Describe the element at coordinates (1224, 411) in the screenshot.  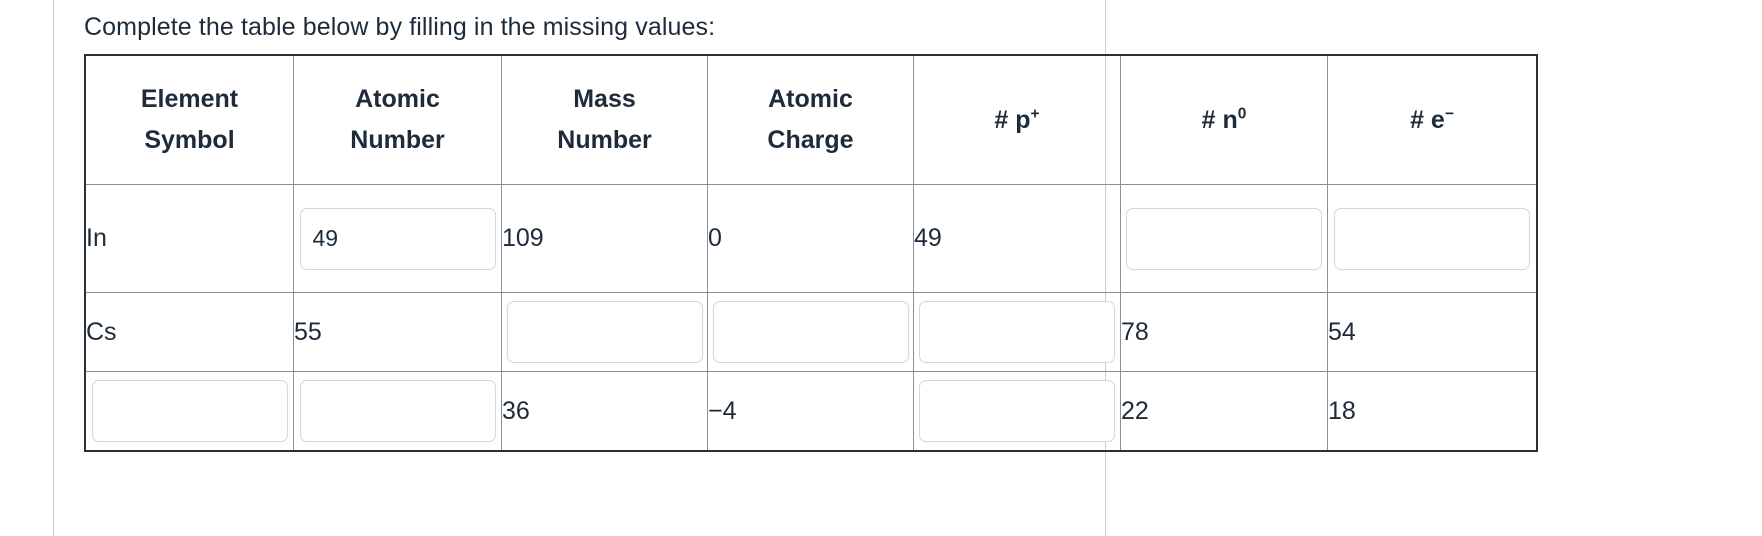
I see `cell-row3-neutrons: 22` at that location.